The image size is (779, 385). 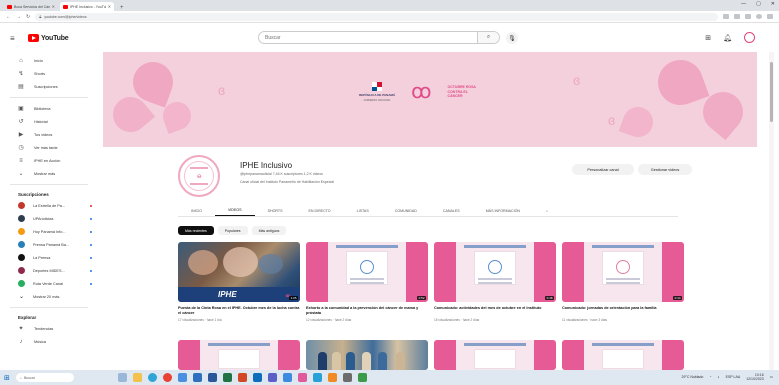 What do you see at coordinates (182, 377) in the screenshot?
I see `store-icon` at bounding box center [182, 377].